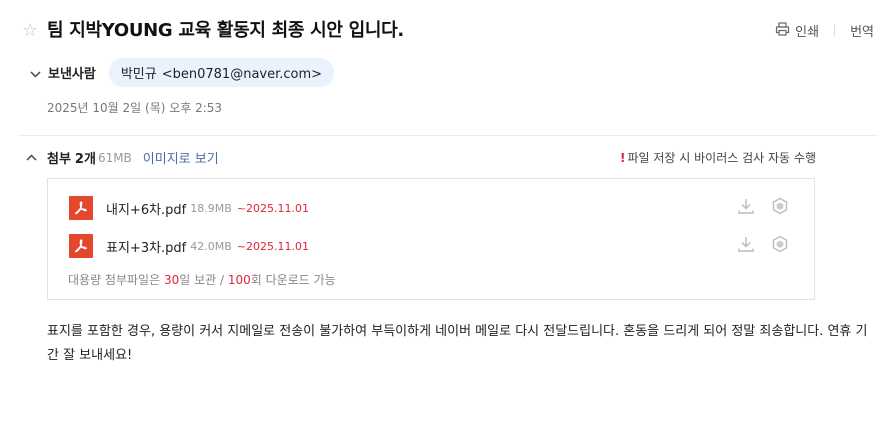 The image size is (896, 423). I want to click on attachment-item: 표지+3차.pdf 42.0MB ~2025.11.01, so click(429, 246).